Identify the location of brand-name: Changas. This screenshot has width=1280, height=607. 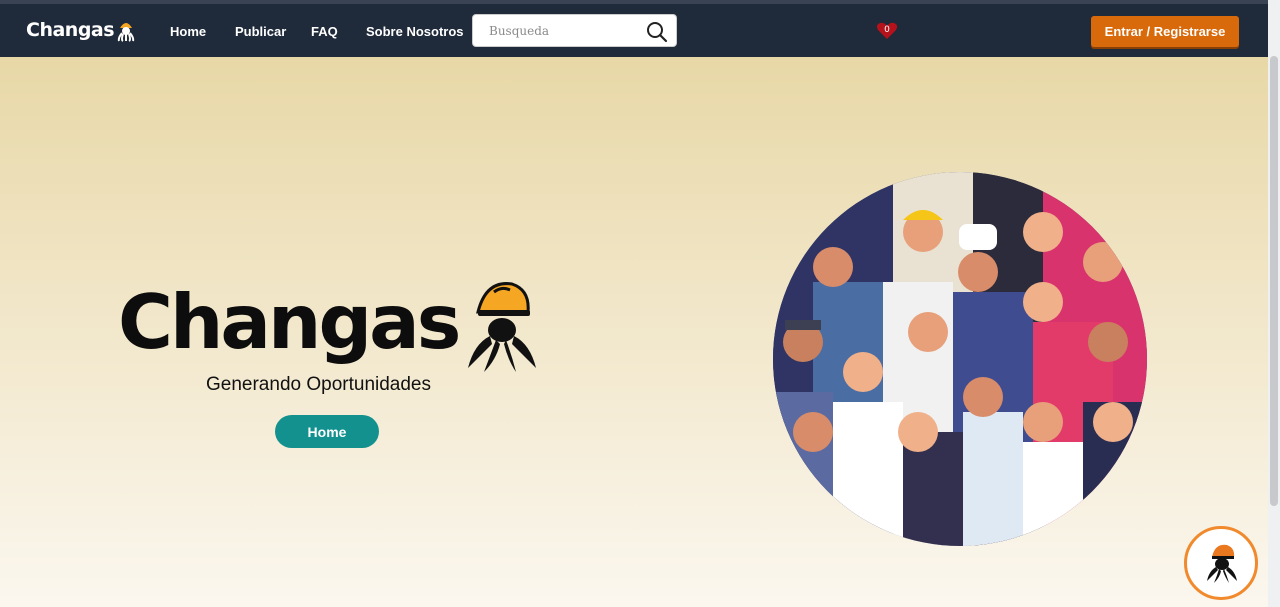
(70, 30).